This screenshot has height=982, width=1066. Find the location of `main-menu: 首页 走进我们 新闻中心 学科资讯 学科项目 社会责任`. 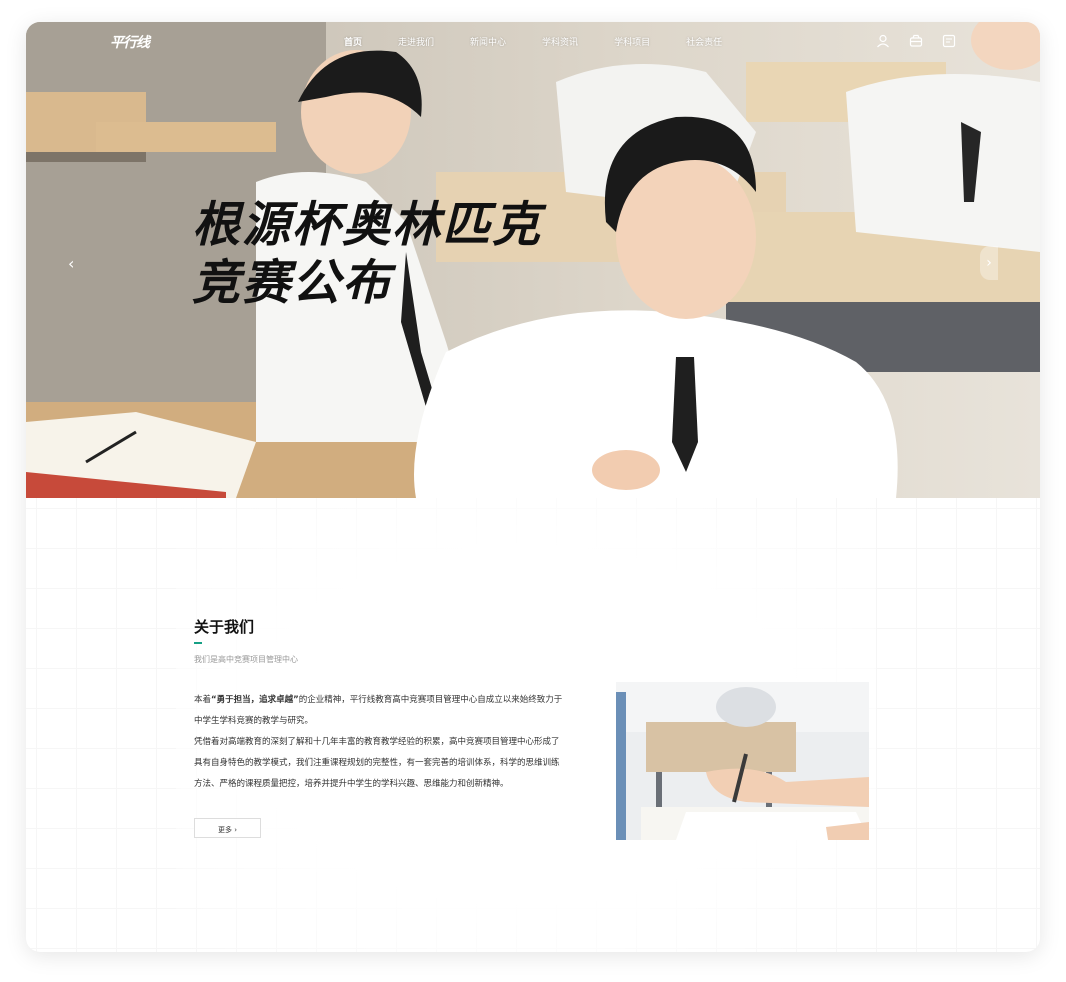

main-menu: 首页 走进我们 新闻中心 学科资讯 学科项目 社会责任 is located at coordinates (551, 41).